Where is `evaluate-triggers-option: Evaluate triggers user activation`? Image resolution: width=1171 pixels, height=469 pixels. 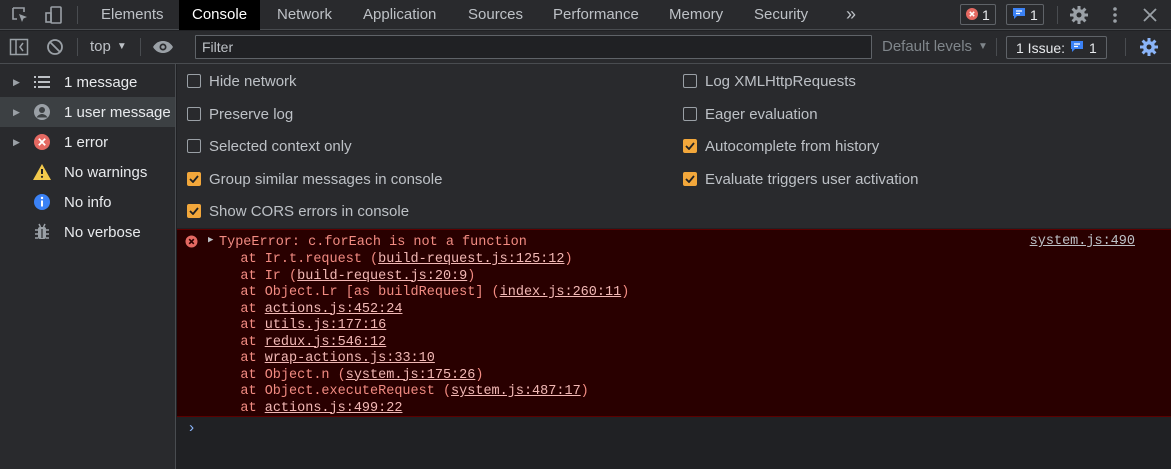 evaluate-triggers-option: Evaluate triggers user activation is located at coordinates (800, 179).